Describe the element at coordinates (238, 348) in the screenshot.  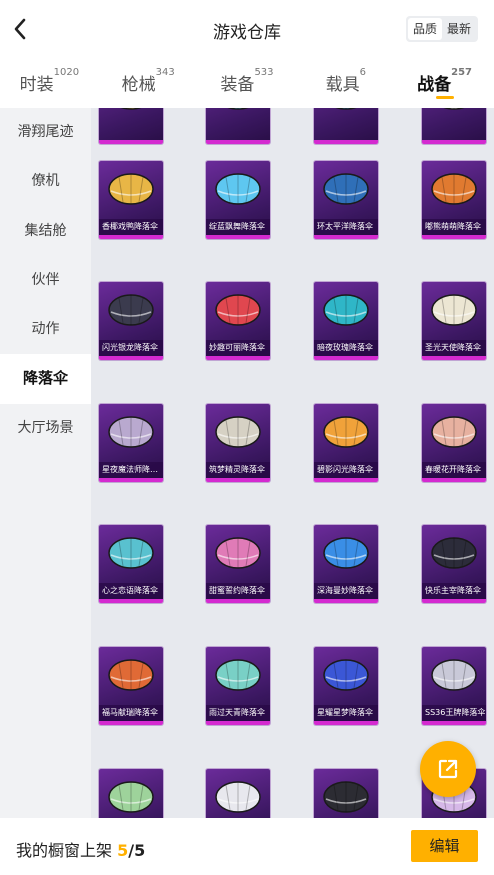
I see `parachute-name: 妙趣可丽降落伞` at that location.